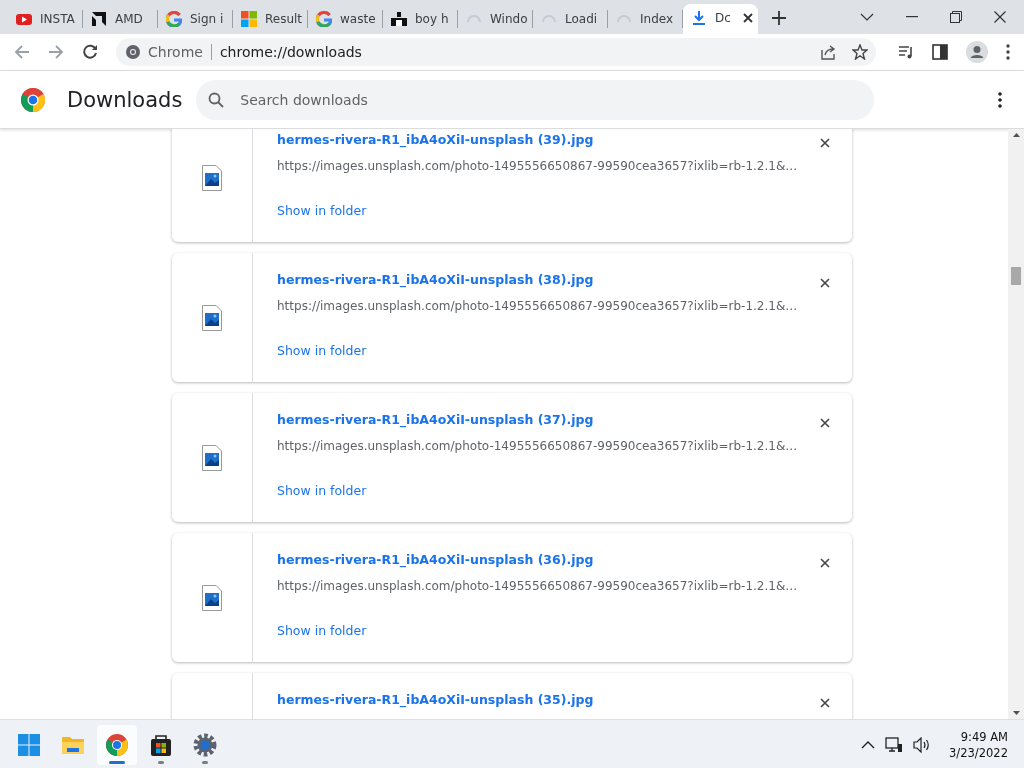 The image size is (1024, 768). Describe the element at coordinates (720, 19) in the screenshot. I see `browser-tab: Dc` at that location.